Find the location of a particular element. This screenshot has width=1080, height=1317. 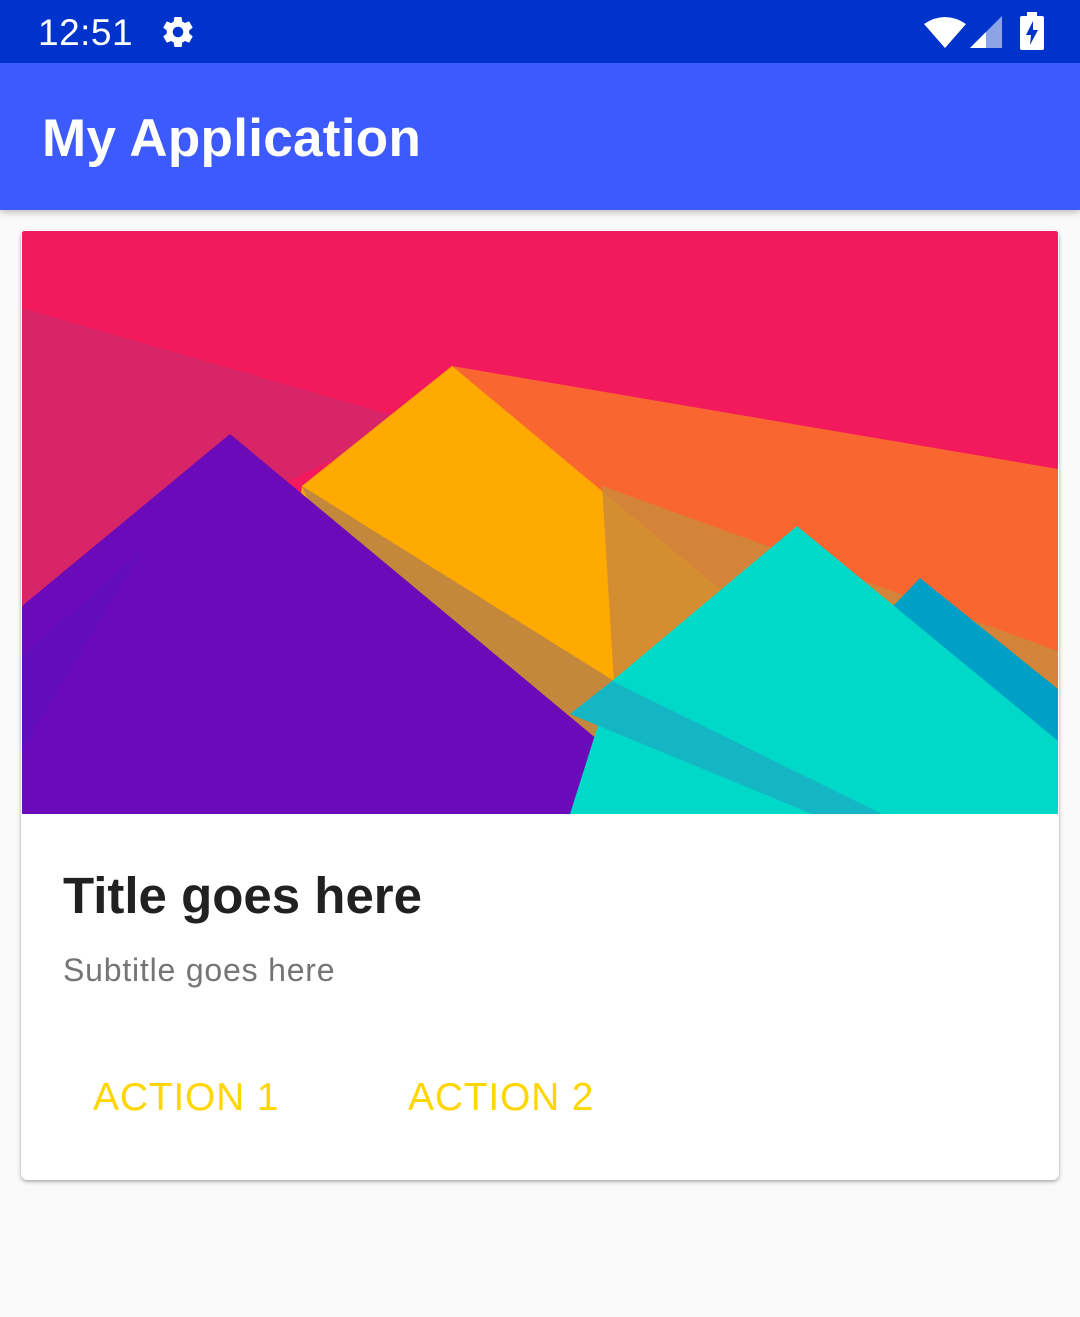

battery-charging-icon is located at coordinates (1032, 31).